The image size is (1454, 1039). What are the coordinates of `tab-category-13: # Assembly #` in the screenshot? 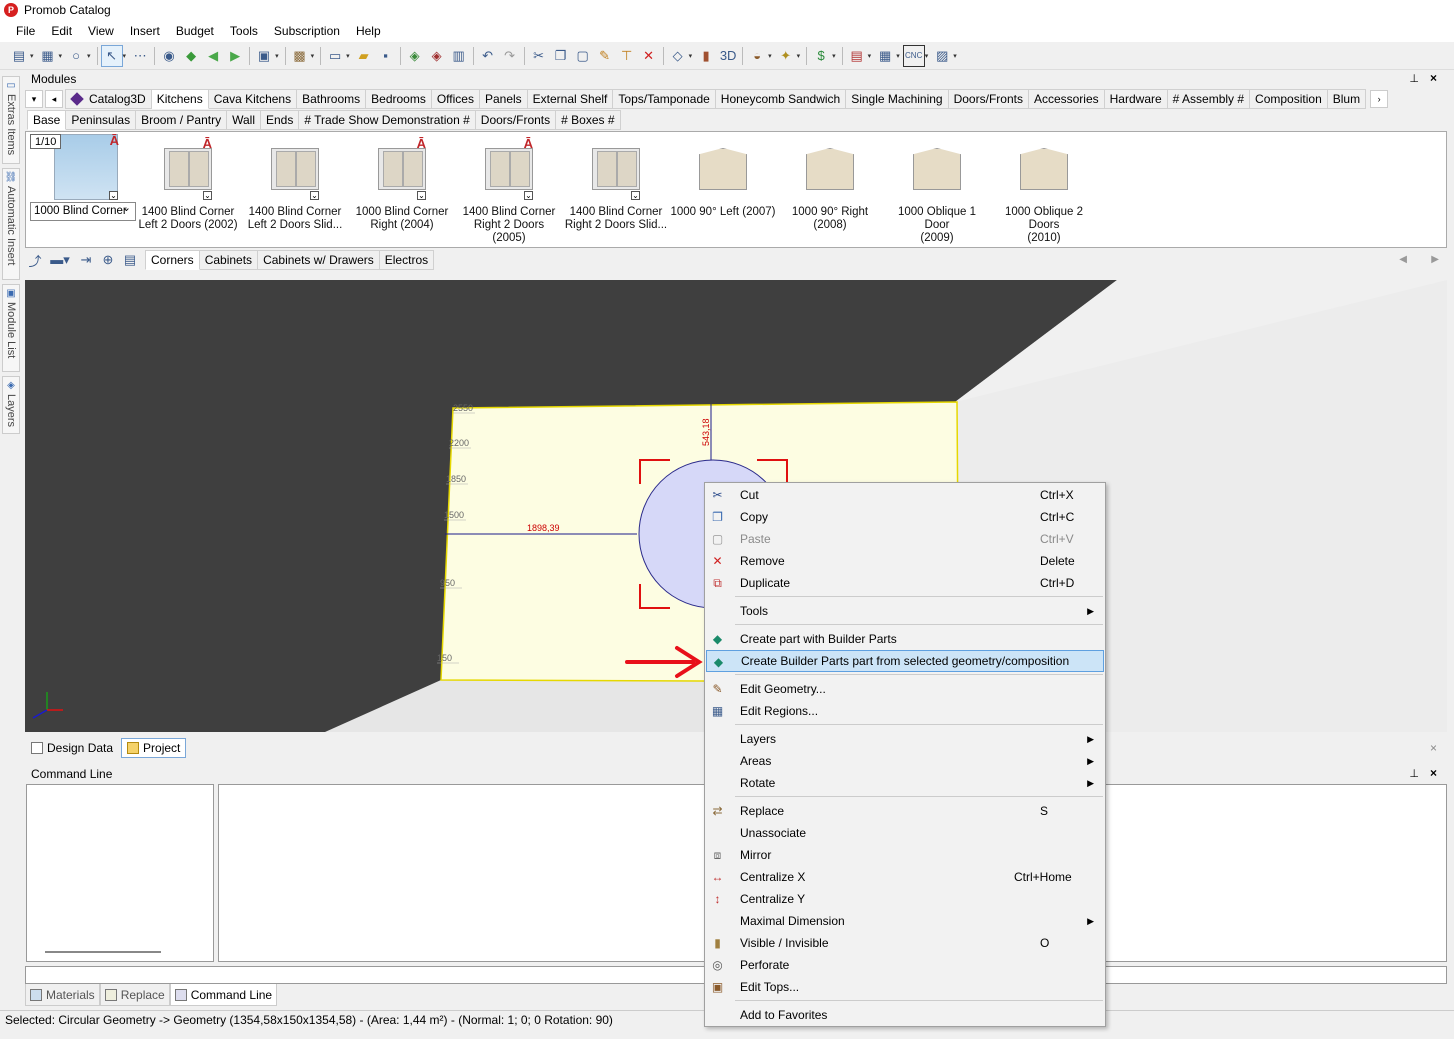 It's located at (1209, 99).